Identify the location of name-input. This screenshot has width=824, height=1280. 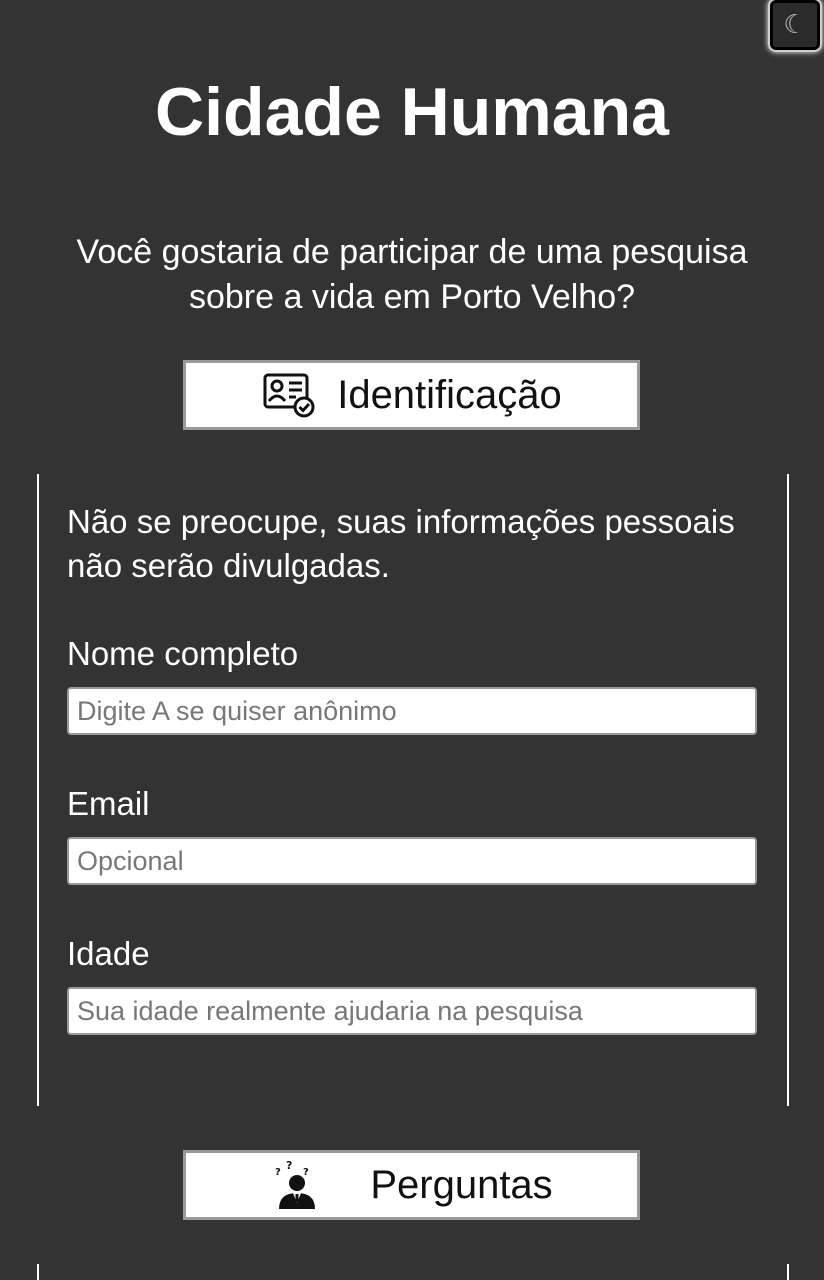
(412, 711).